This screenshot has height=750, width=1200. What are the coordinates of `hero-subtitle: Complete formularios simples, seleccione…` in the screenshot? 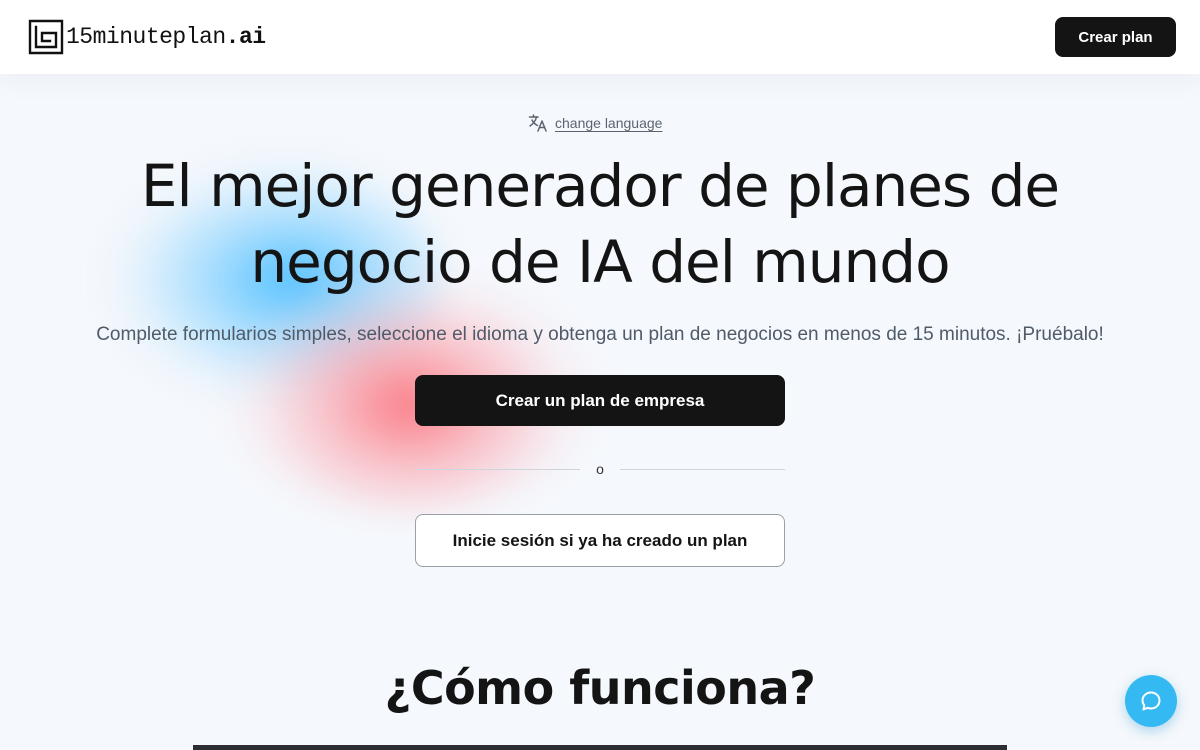 It's located at (600, 334).